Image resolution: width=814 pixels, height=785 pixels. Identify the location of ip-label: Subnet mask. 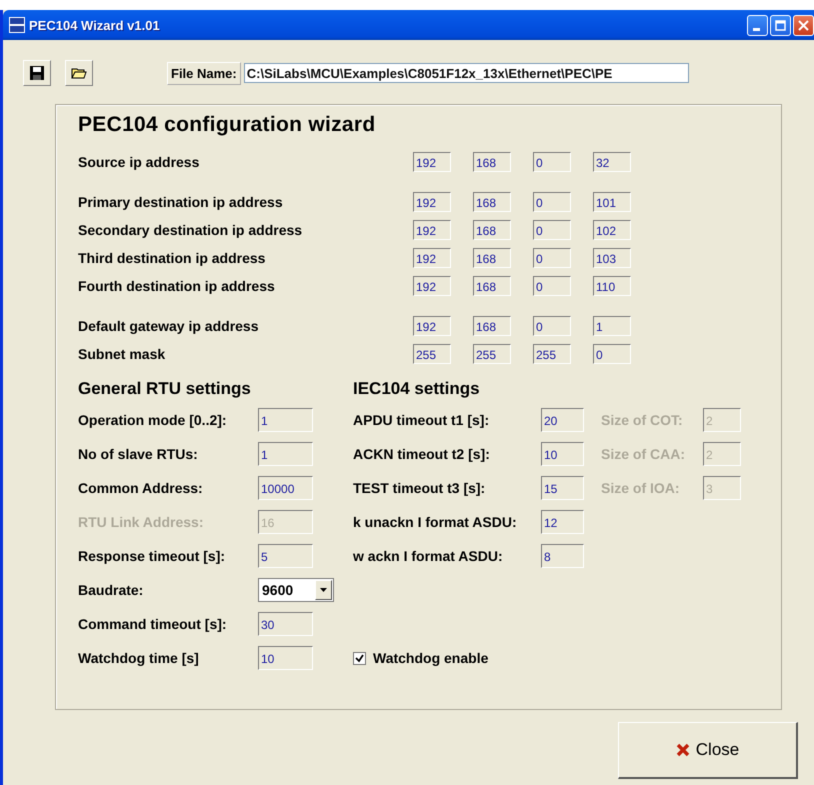
(122, 354).